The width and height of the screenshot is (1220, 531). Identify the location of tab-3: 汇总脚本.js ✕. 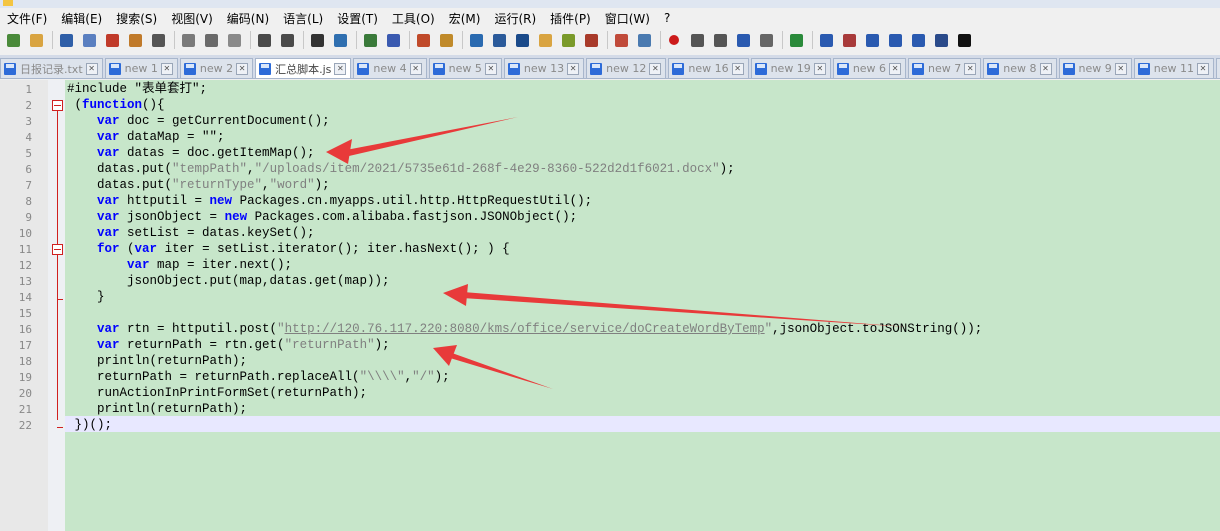
(303, 68).